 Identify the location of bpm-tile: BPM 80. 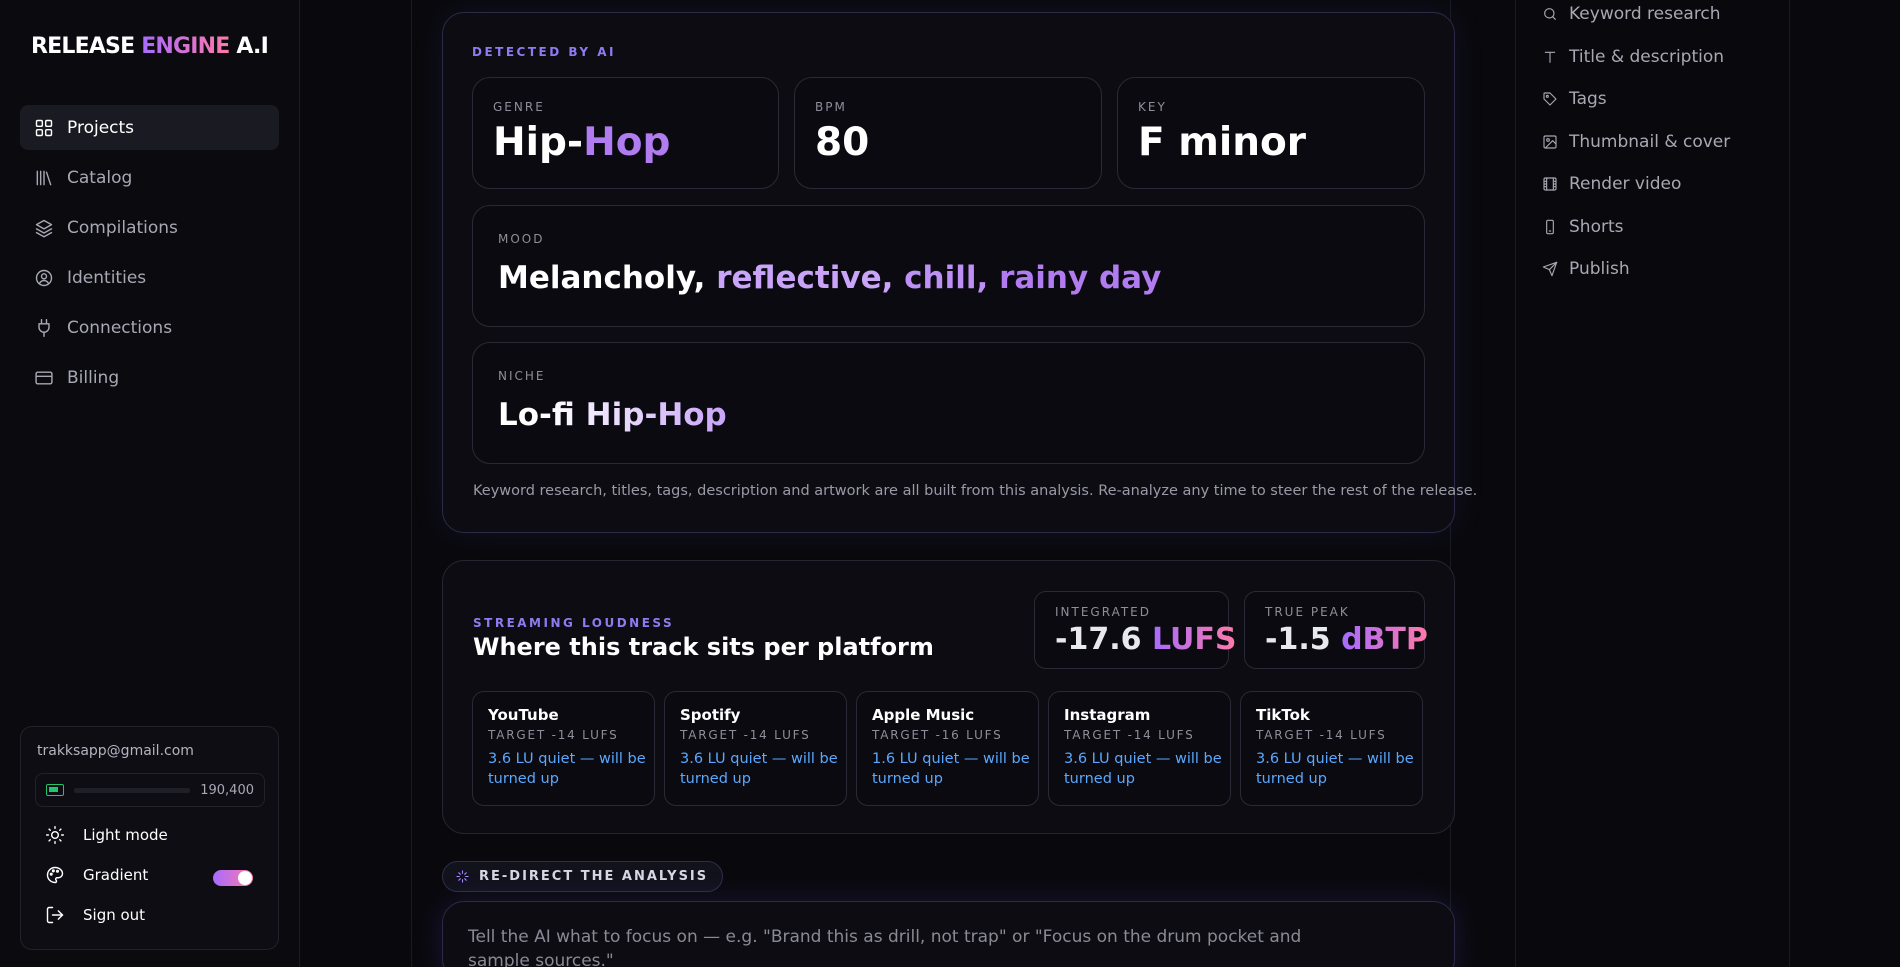
(948, 133).